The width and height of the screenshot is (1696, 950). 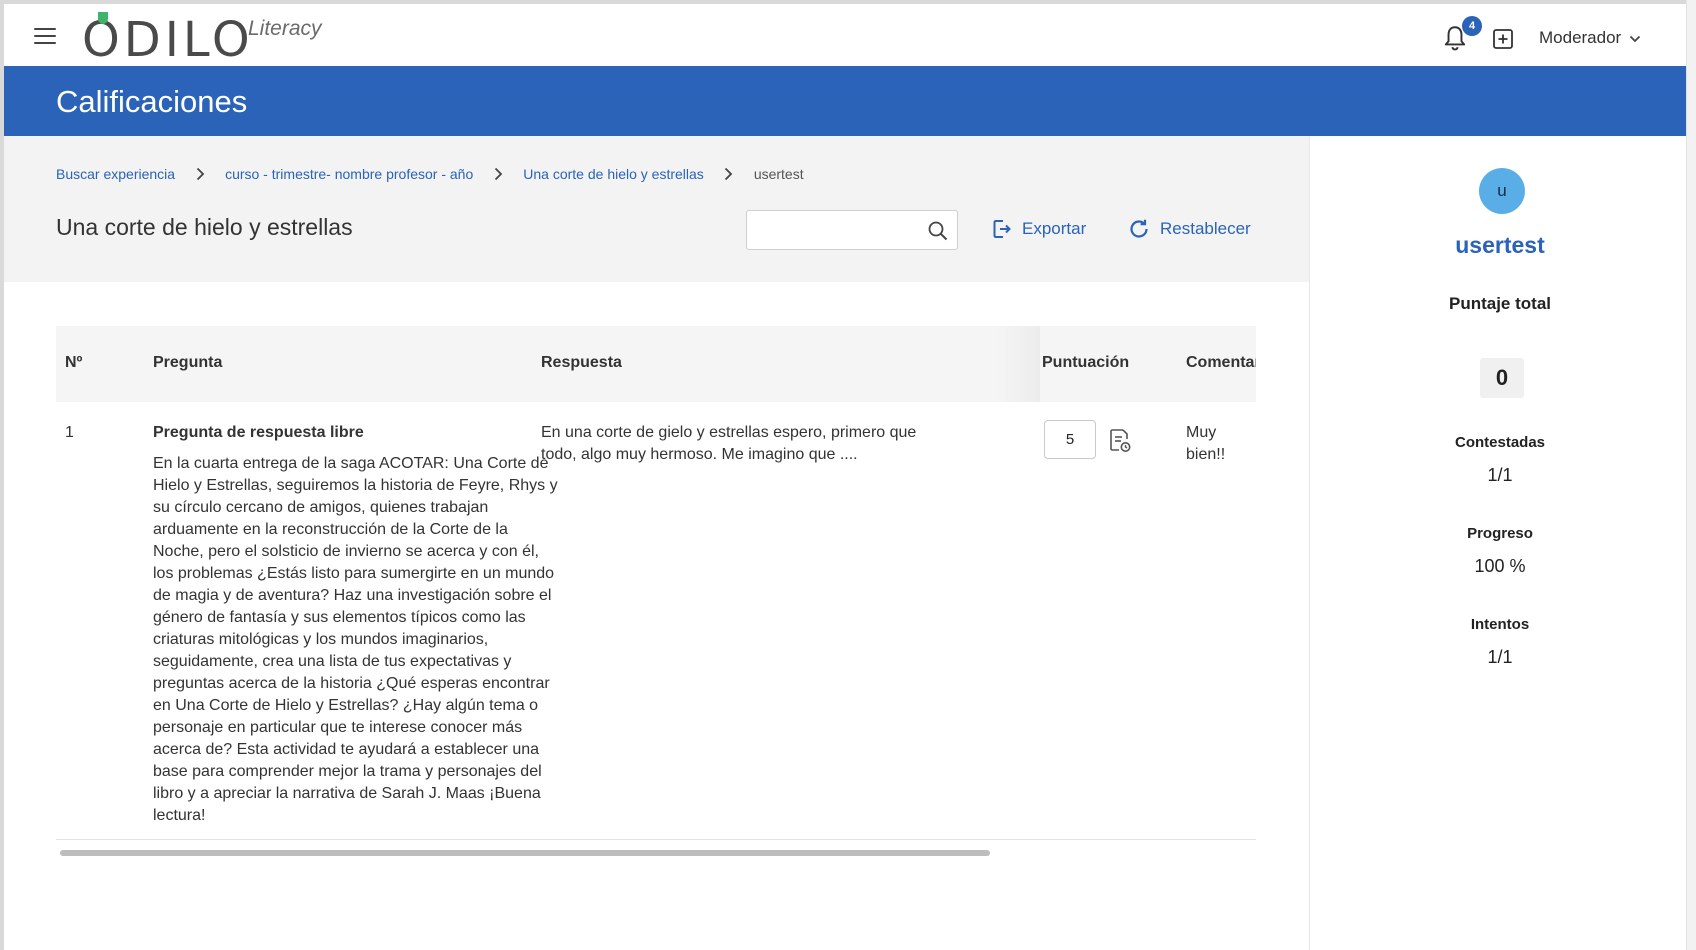 I want to click on scrollbar-thumb, so click(x=525, y=853).